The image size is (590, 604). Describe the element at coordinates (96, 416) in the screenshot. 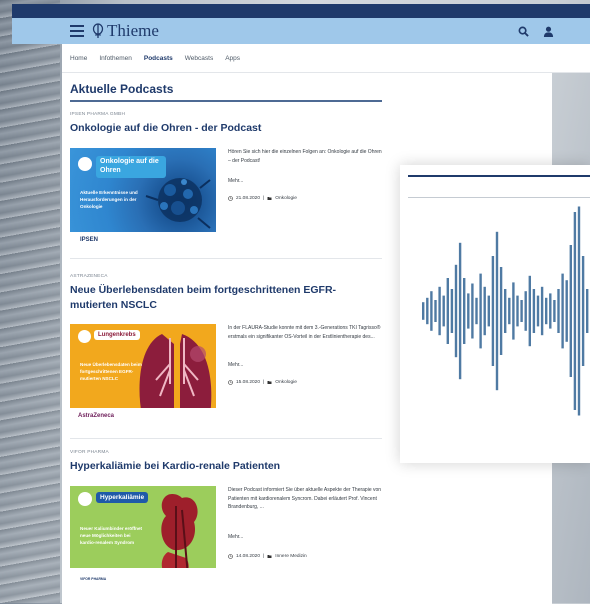

I see `sponsor-logo: AstraZeneca` at that location.